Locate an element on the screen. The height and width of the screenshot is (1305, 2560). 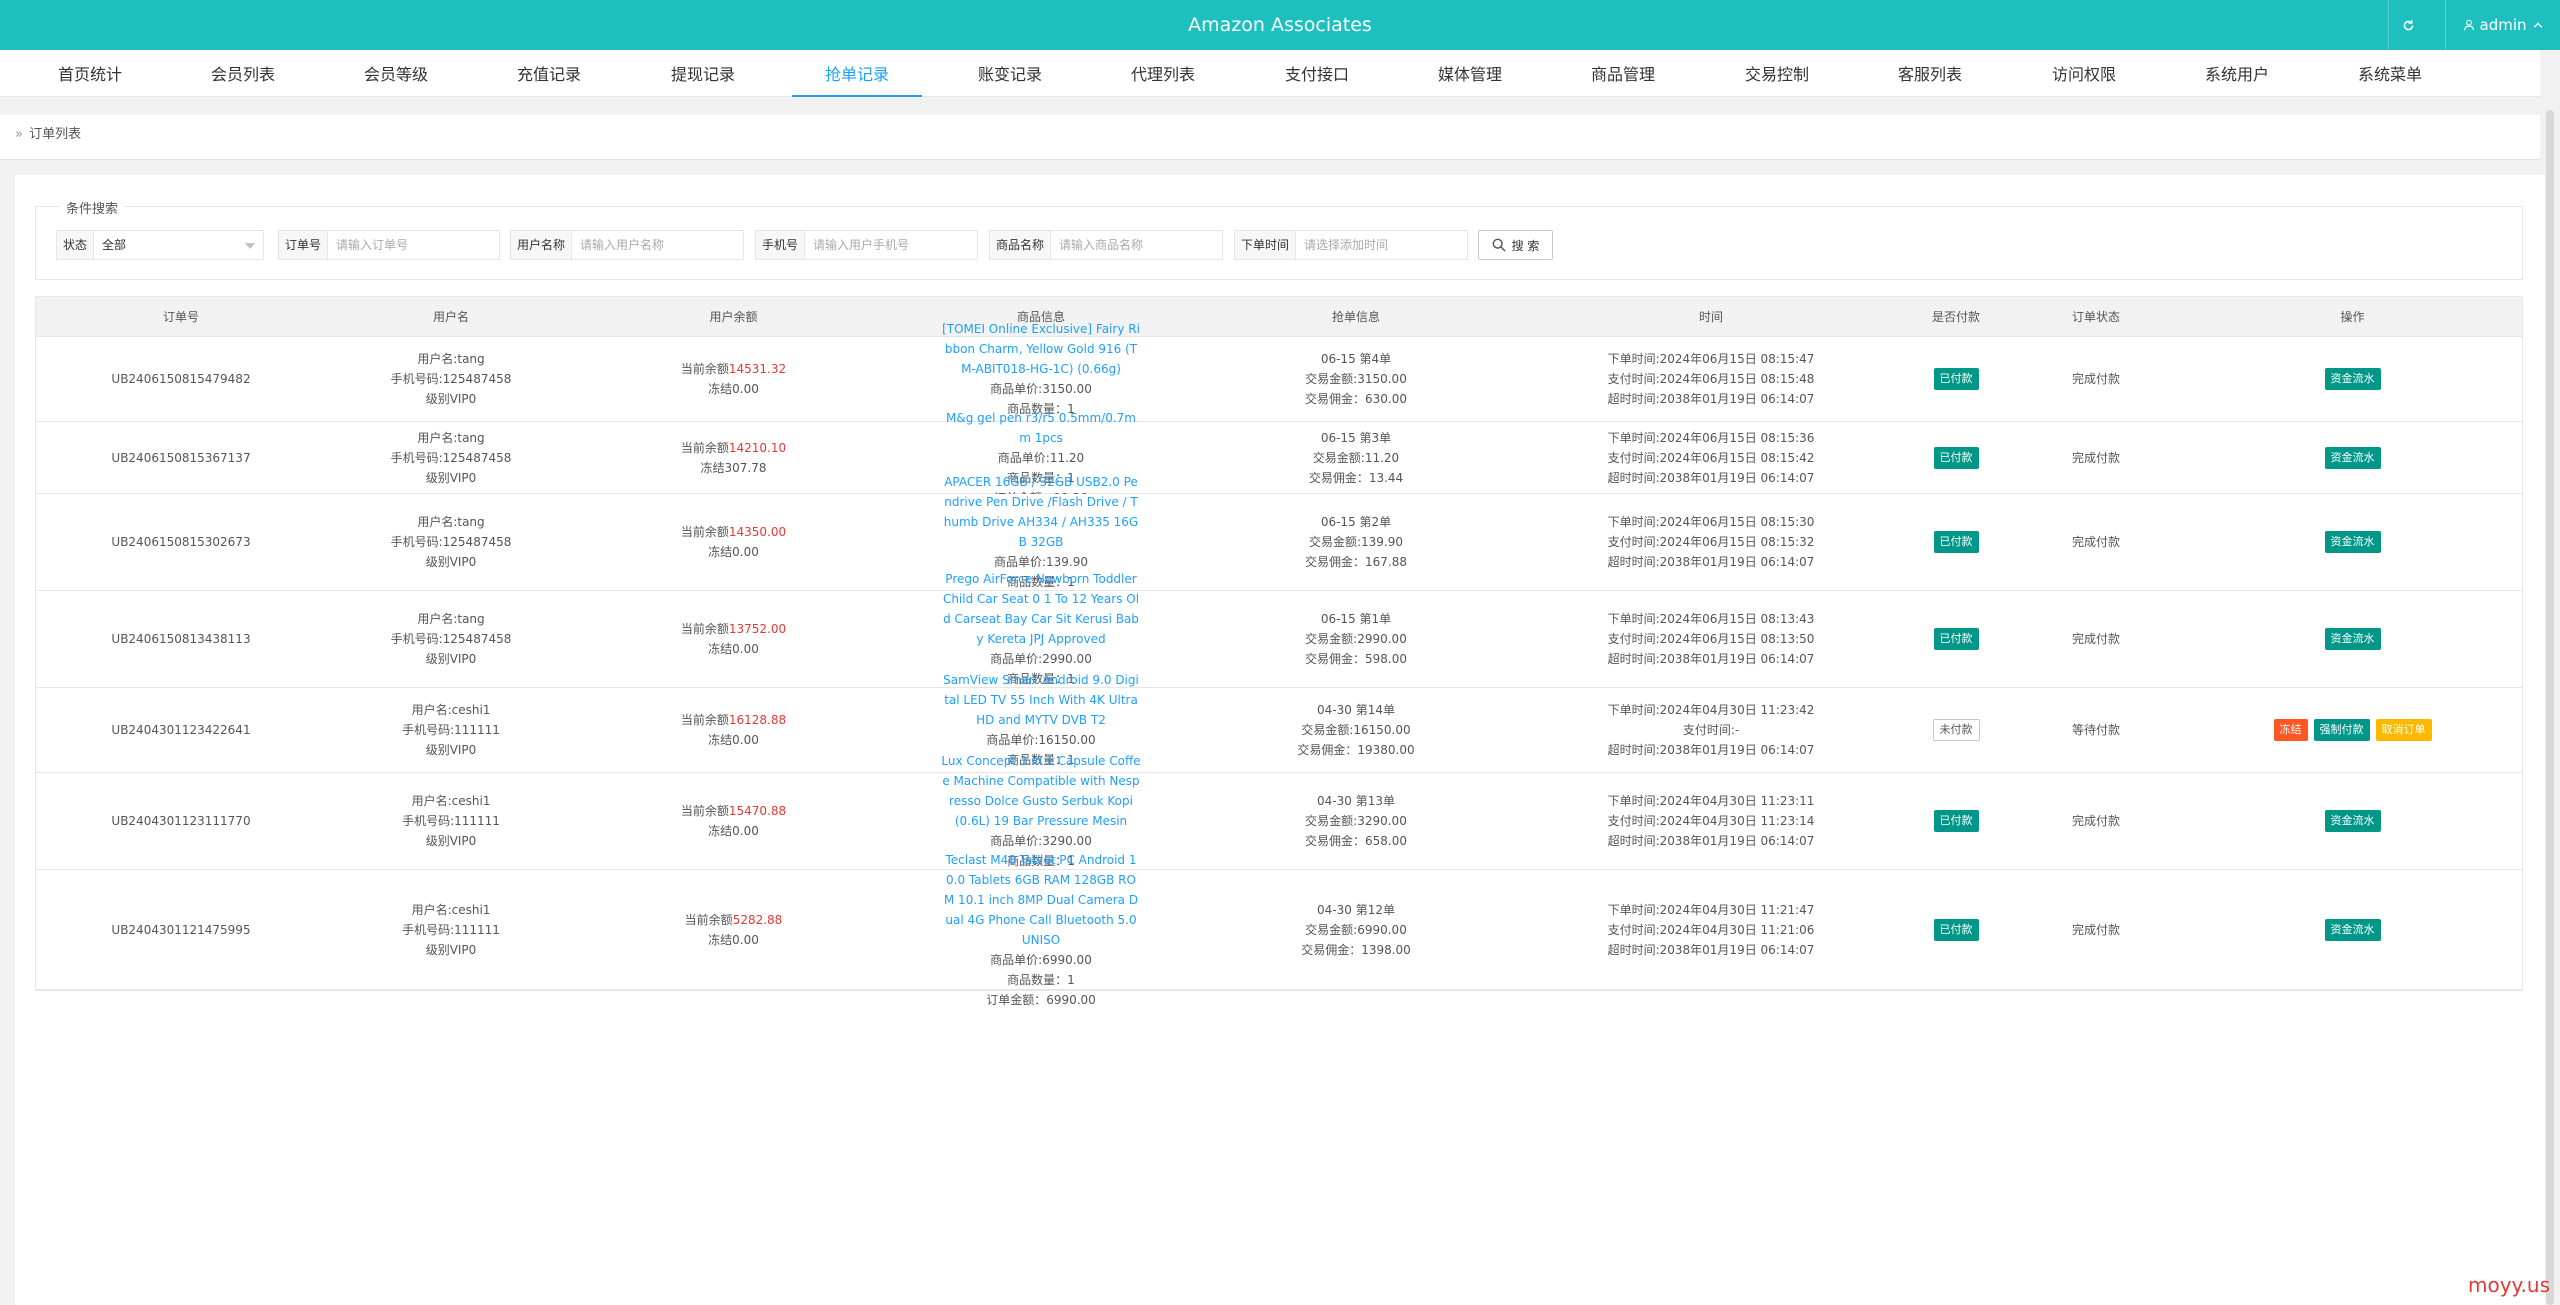
order-number-cell: UB2404301121475995 is located at coordinates (181, 929).